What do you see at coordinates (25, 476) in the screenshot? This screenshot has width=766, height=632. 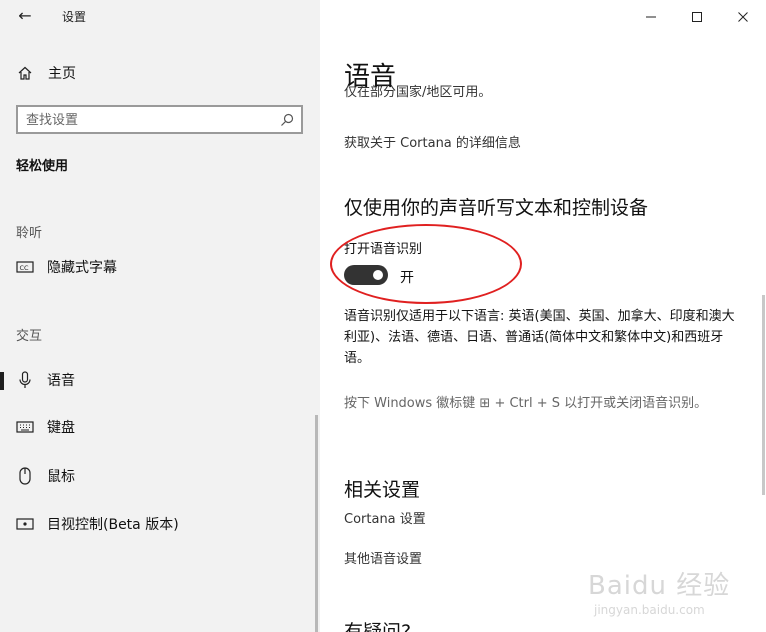 I see `mouse-icon` at bounding box center [25, 476].